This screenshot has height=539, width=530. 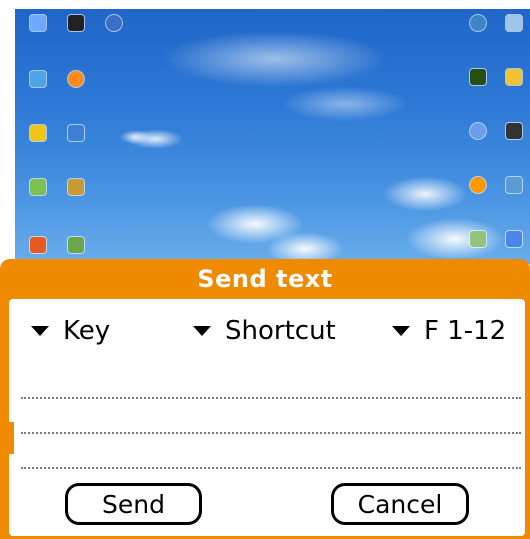 I want to click on media-player-icon, so click(x=478, y=185).